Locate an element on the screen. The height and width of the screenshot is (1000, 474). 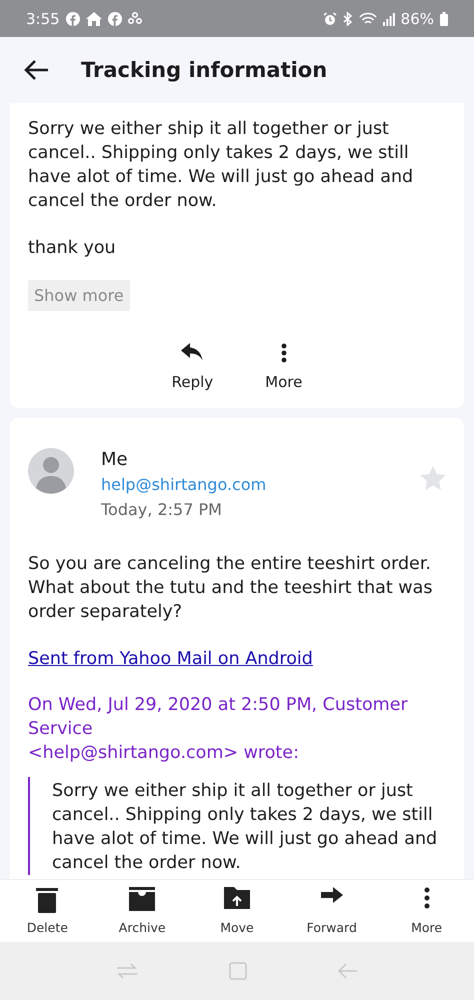
reply-icon is located at coordinates (192, 352).